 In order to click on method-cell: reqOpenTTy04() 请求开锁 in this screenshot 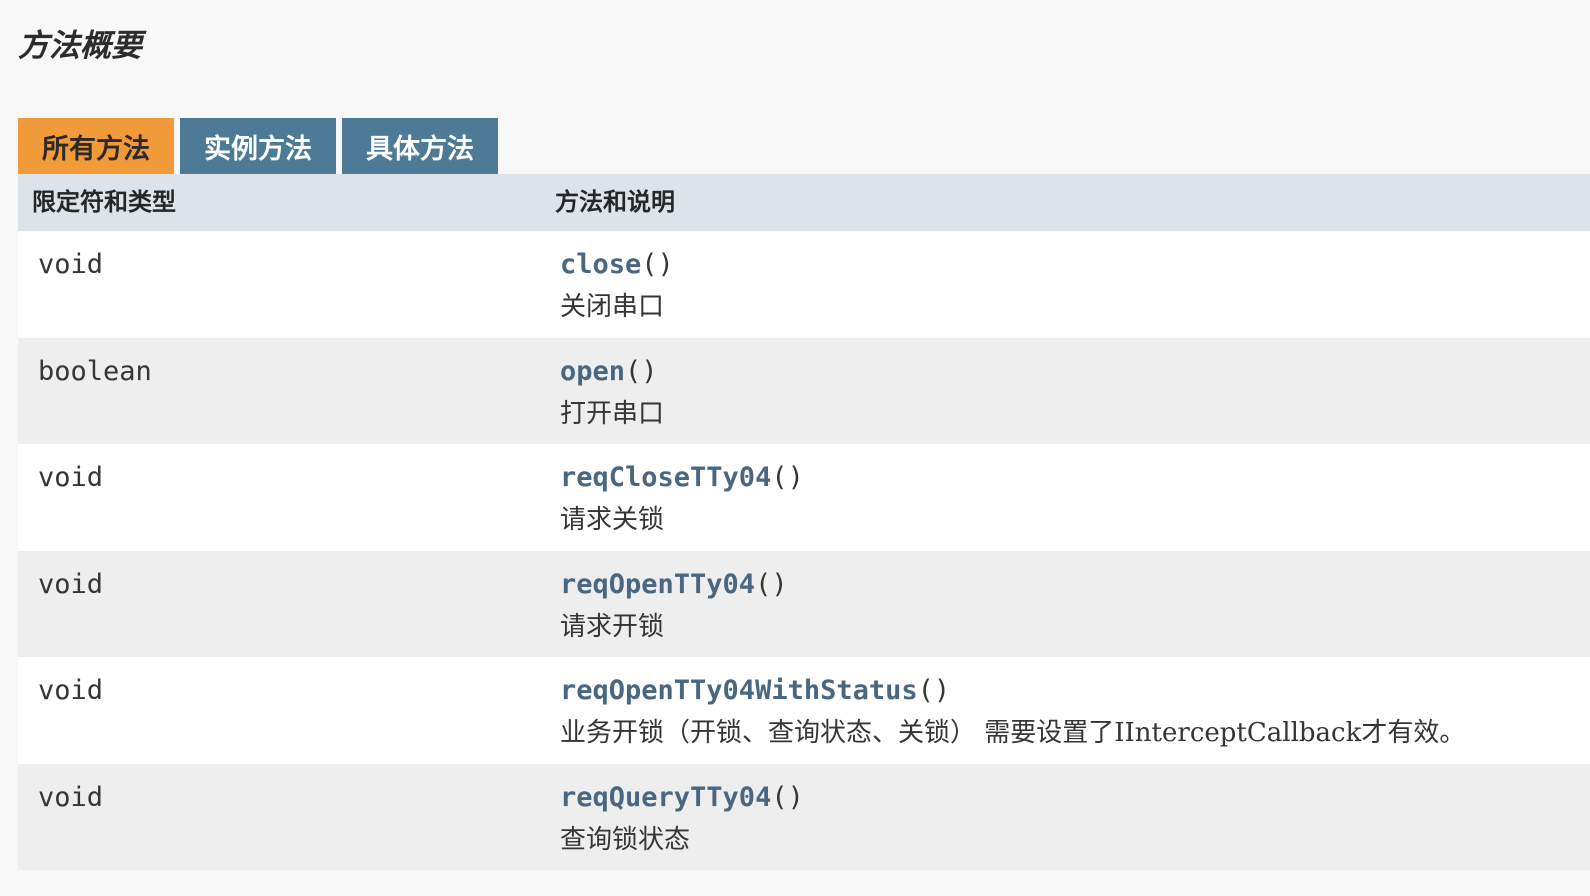, I will do `click(674, 607)`.